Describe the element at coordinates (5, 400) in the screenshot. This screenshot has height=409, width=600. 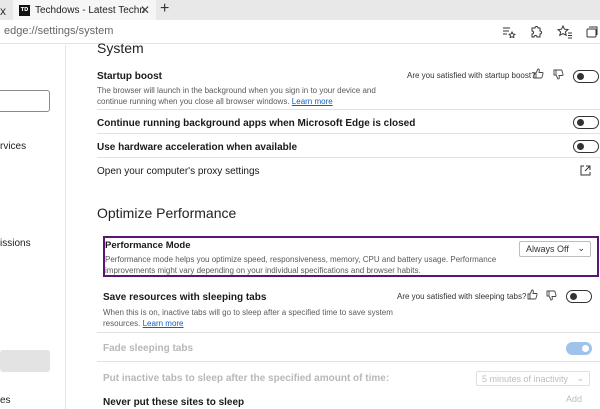
I see `sidebar-item-languages: es` at that location.